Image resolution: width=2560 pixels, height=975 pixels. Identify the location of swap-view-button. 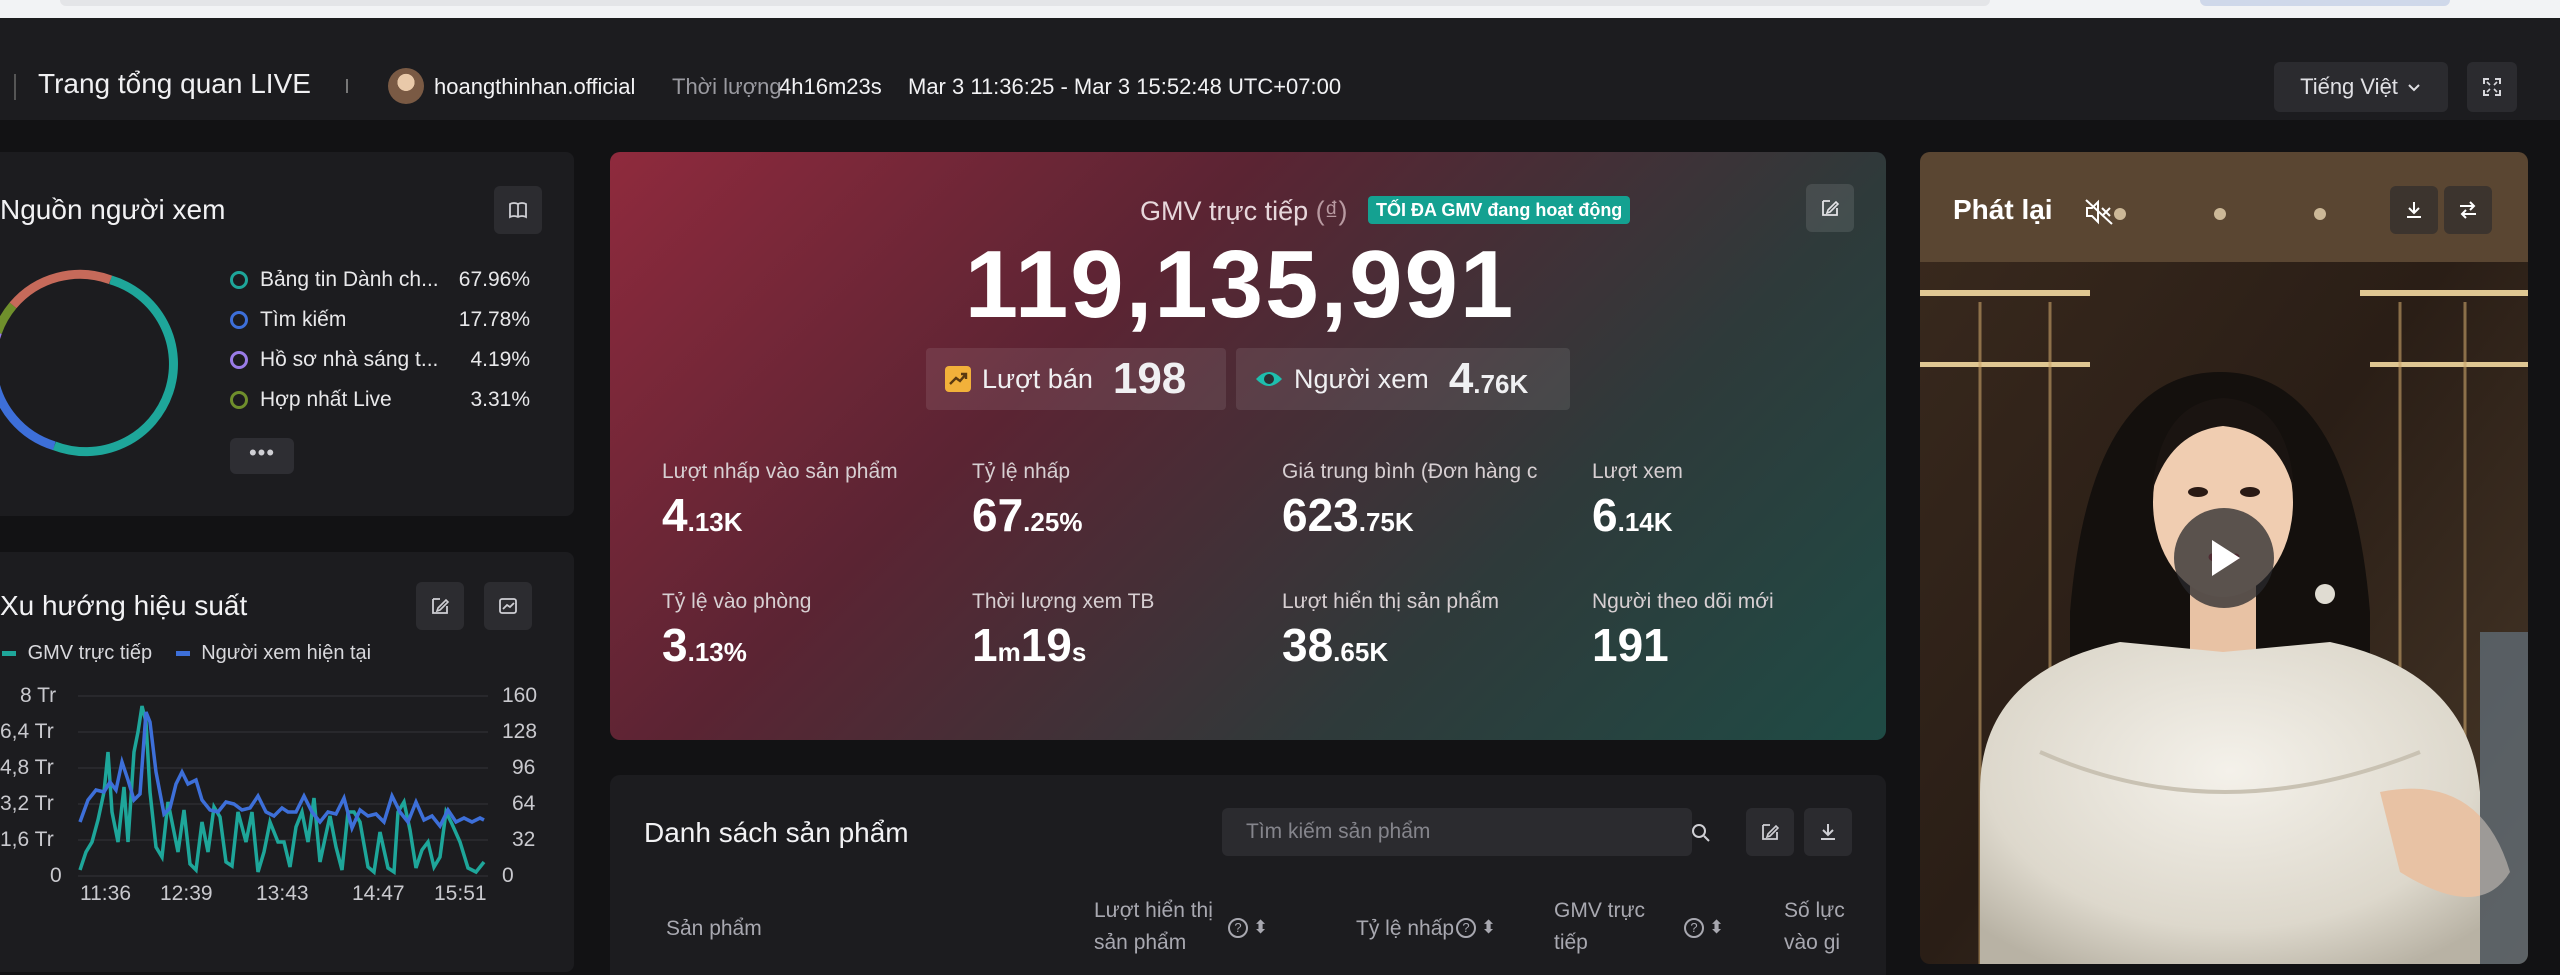
(2468, 210).